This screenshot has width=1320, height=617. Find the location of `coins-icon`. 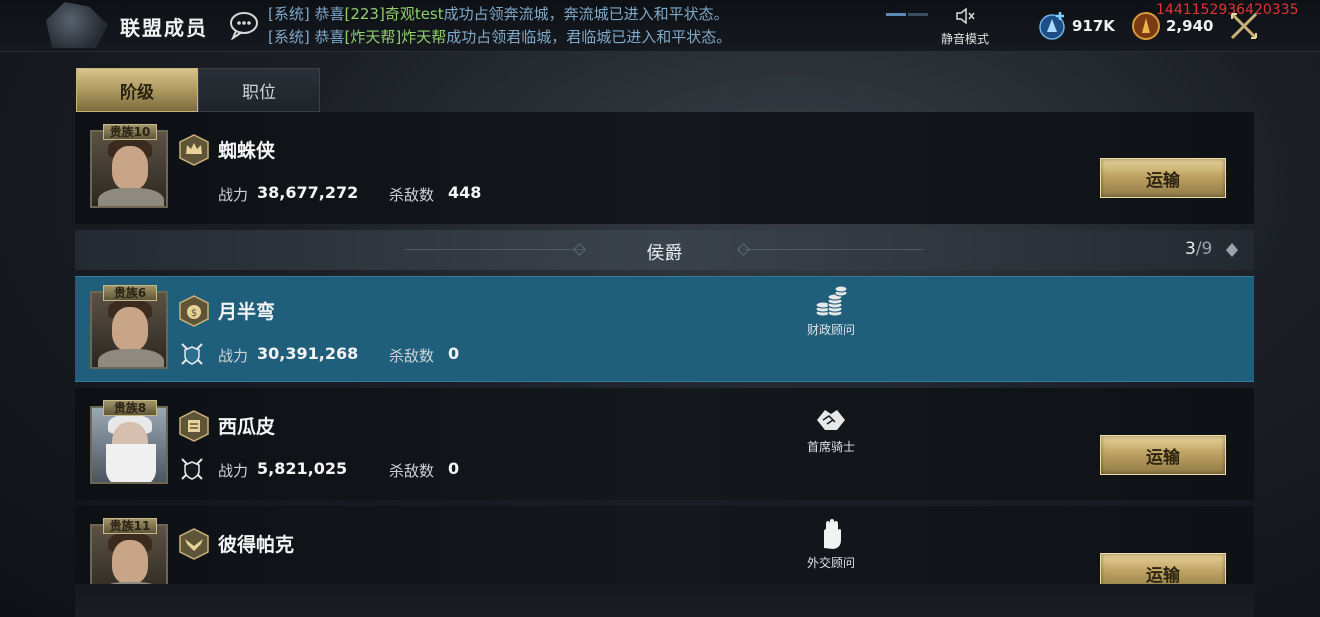

coins-icon is located at coordinates (831, 301).